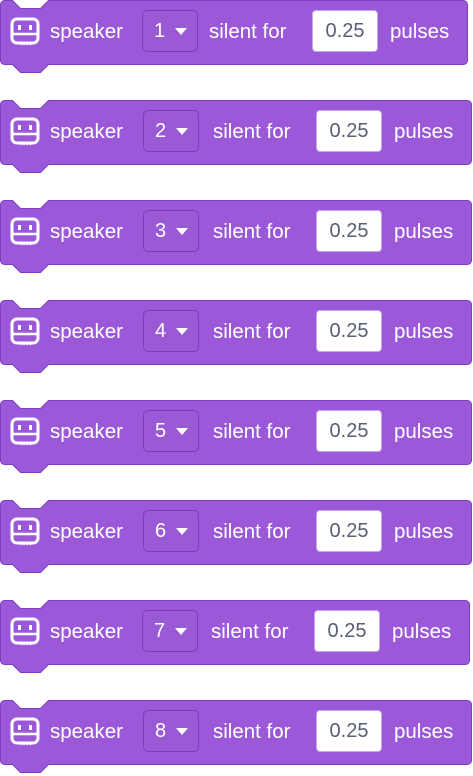 The width and height of the screenshot is (473, 776). I want to click on port-value: 6, so click(161, 531).